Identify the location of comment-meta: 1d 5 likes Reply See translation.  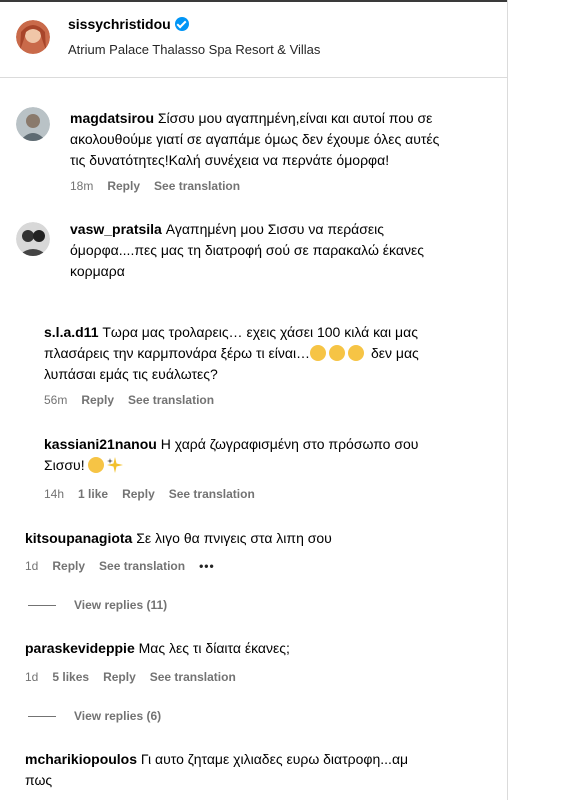
(137, 677).